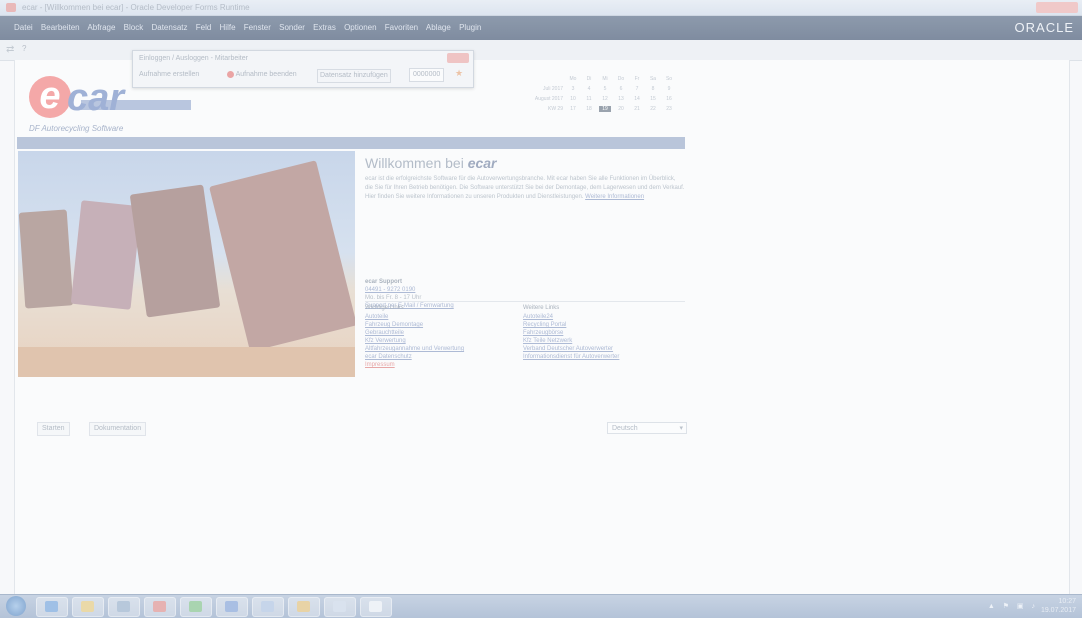 The height and width of the screenshot is (618, 1082). What do you see at coordinates (60, 27) in the screenshot?
I see `menu-item: Bearbeiten` at bounding box center [60, 27].